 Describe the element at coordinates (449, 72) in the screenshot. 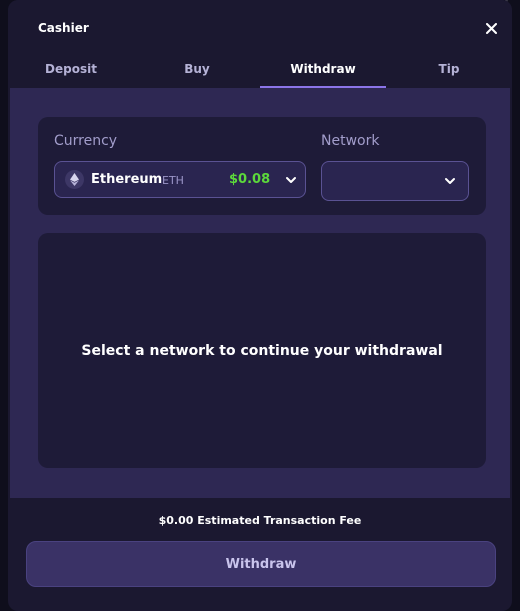

I see `tab-tip: Tip` at that location.